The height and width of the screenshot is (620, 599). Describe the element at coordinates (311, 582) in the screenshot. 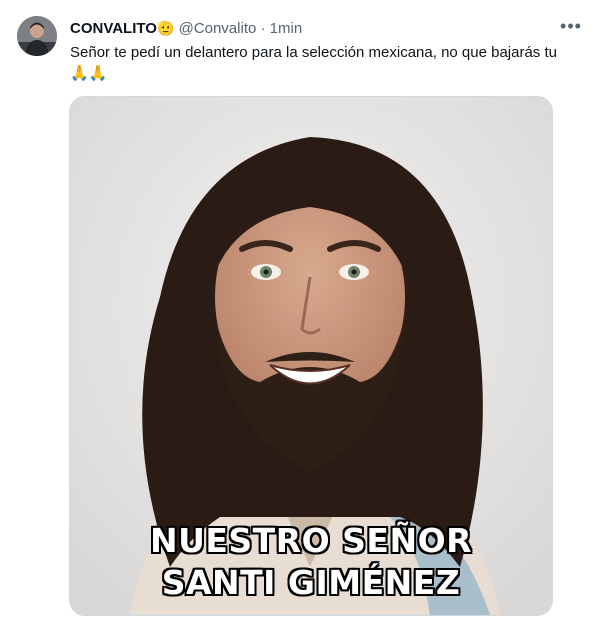

I see `meme-caption-line-2: SANTI GIMÉNEZ` at that location.